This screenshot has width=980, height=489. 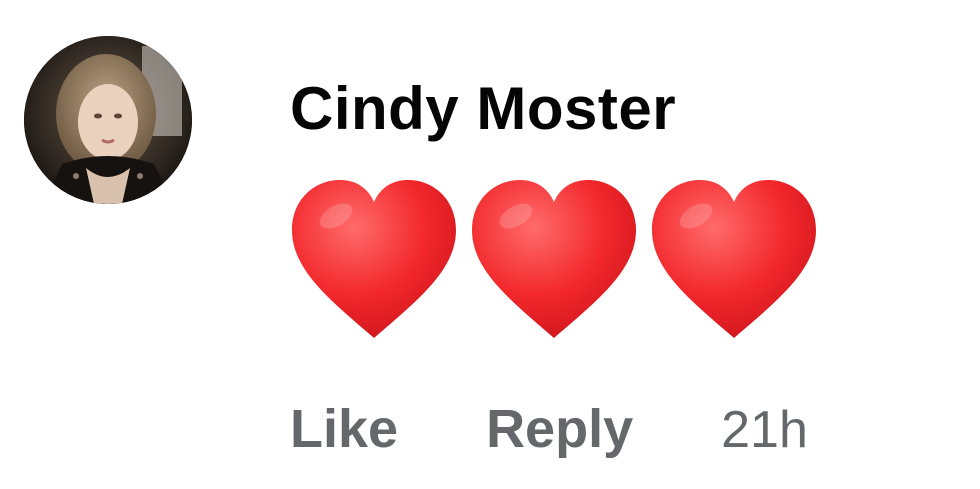 I want to click on timestamp: 21h, so click(x=764, y=430).